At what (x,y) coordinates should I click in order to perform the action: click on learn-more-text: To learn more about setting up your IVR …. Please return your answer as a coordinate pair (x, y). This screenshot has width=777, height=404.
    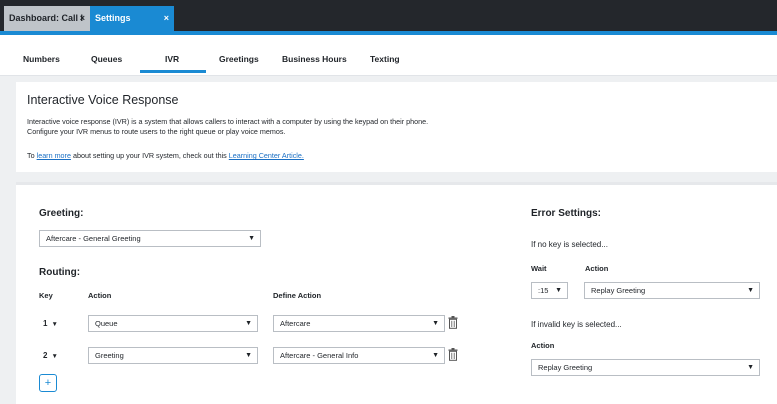
    Looking at the image, I should click on (165, 155).